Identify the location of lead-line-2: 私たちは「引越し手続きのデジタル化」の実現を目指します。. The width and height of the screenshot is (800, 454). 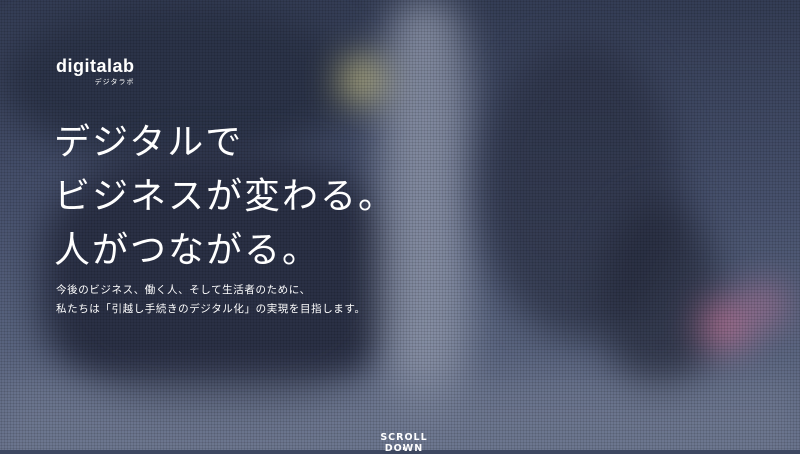
(211, 309).